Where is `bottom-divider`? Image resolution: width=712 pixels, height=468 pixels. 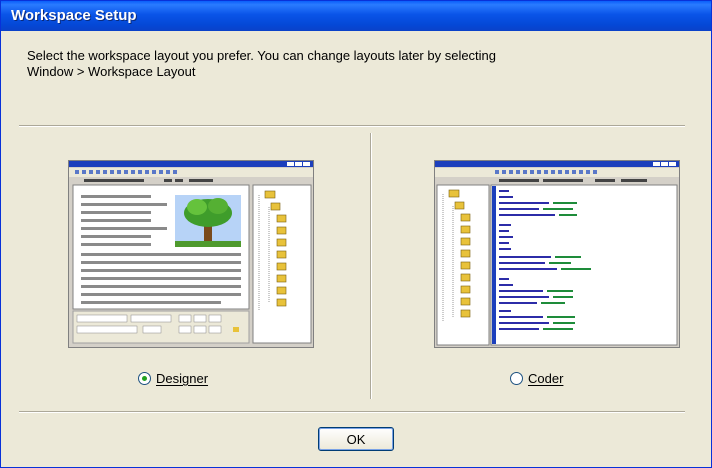 bottom-divider is located at coordinates (352, 412).